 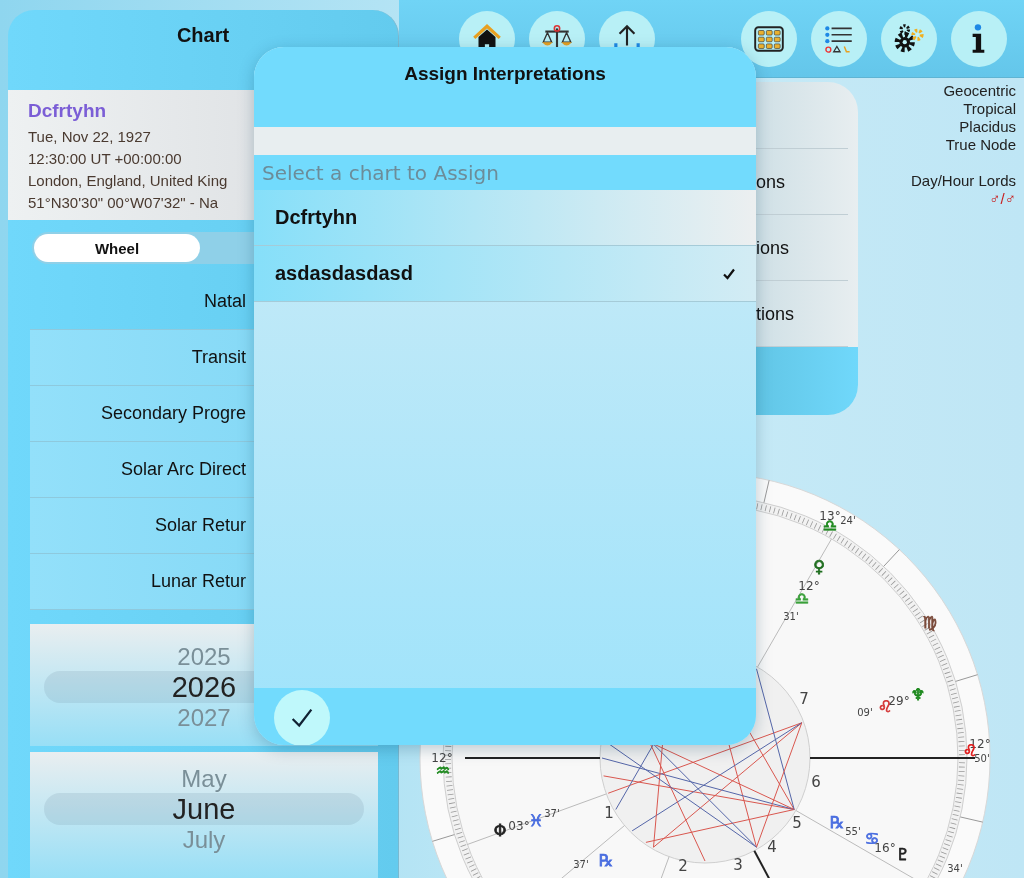 What do you see at coordinates (865, 712) in the screenshot?
I see `minute-label: 09'` at bounding box center [865, 712].